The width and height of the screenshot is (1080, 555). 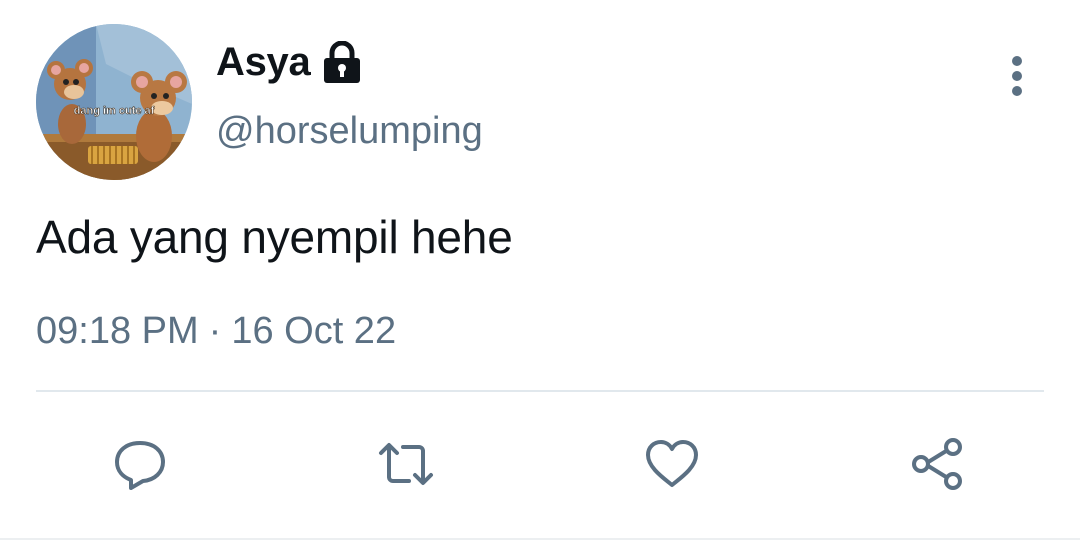 I want to click on more-vertical-icon, so click(x=1017, y=76).